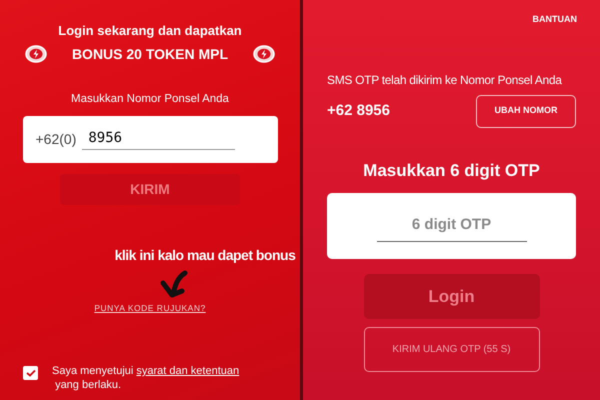 The height and width of the screenshot is (400, 600). What do you see at coordinates (205, 255) in the screenshot?
I see `annotation-text: klik ini kalo mau dapet bonus` at bounding box center [205, 255].